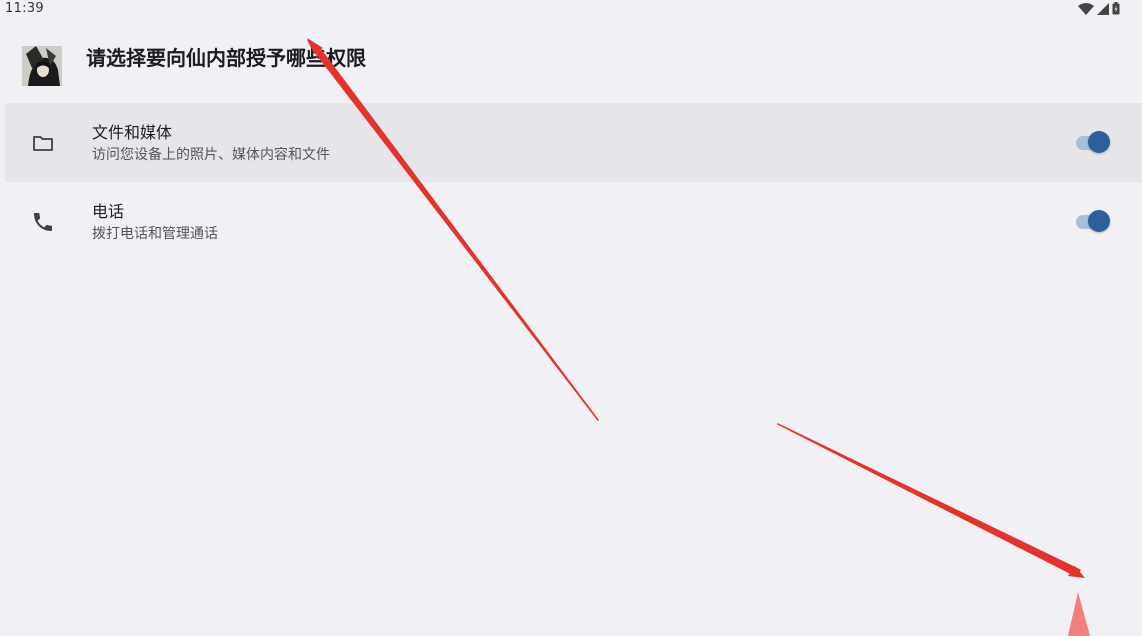  I want to click on cell-signal-icon, so click(1103, 8).